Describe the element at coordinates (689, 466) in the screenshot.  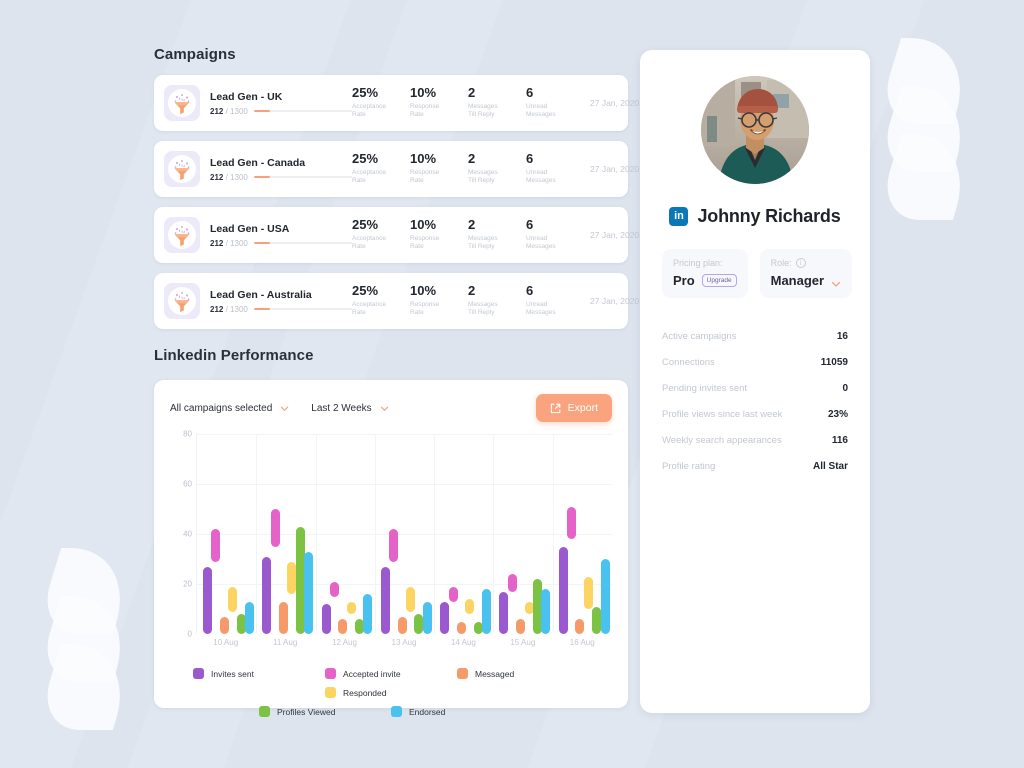
I see `stat-label: Profile rating` at that location.